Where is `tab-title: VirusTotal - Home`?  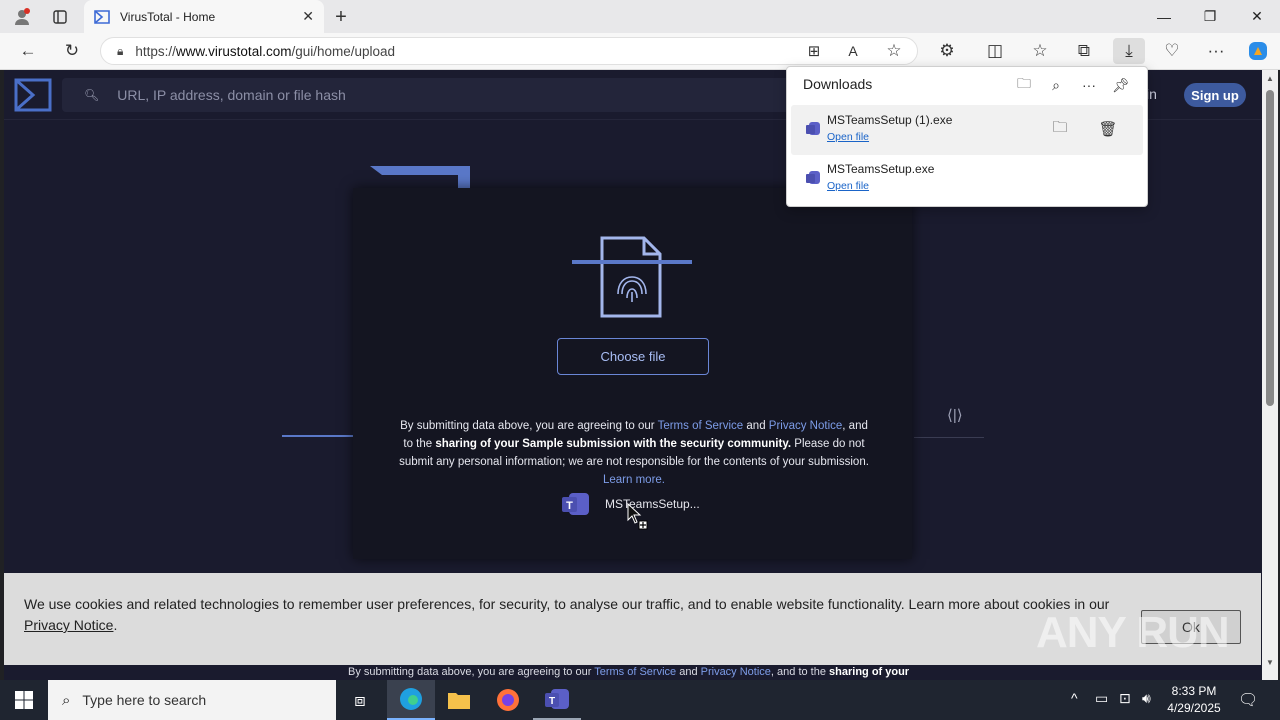 tab-title: VirusTotal - Home is located at coordinates (168, 16).